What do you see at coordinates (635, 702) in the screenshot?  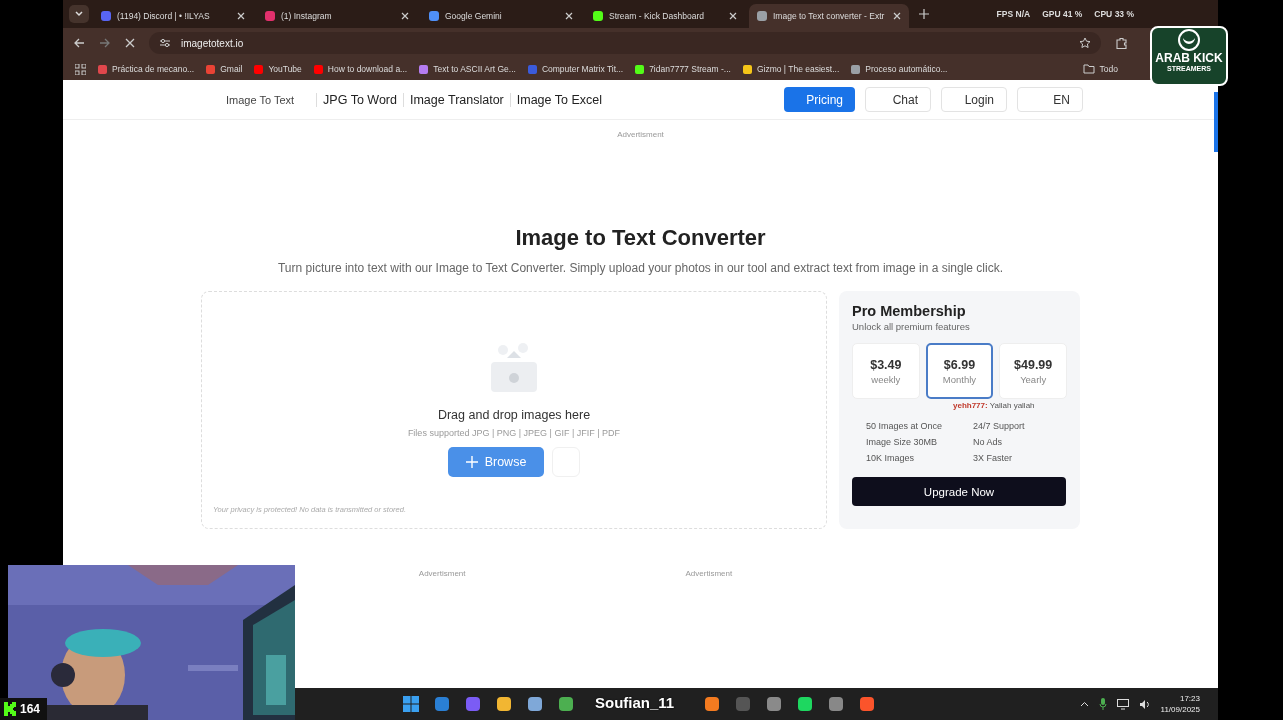 I see `streamer-name: Soufian_11` at bounding box center [635, 702].